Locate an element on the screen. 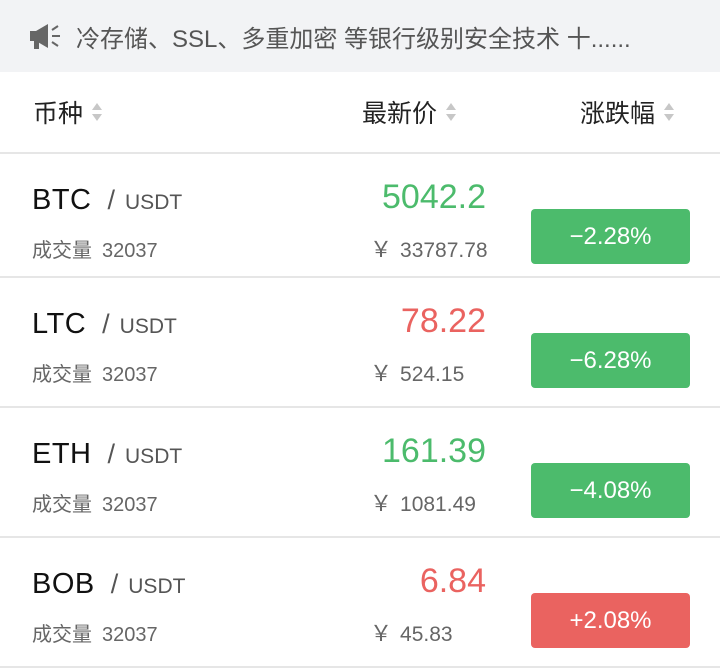 The height and width of the screenshot is (668, 720). pair-symbol: LTC / USDT is located at coordinates (104, 324).